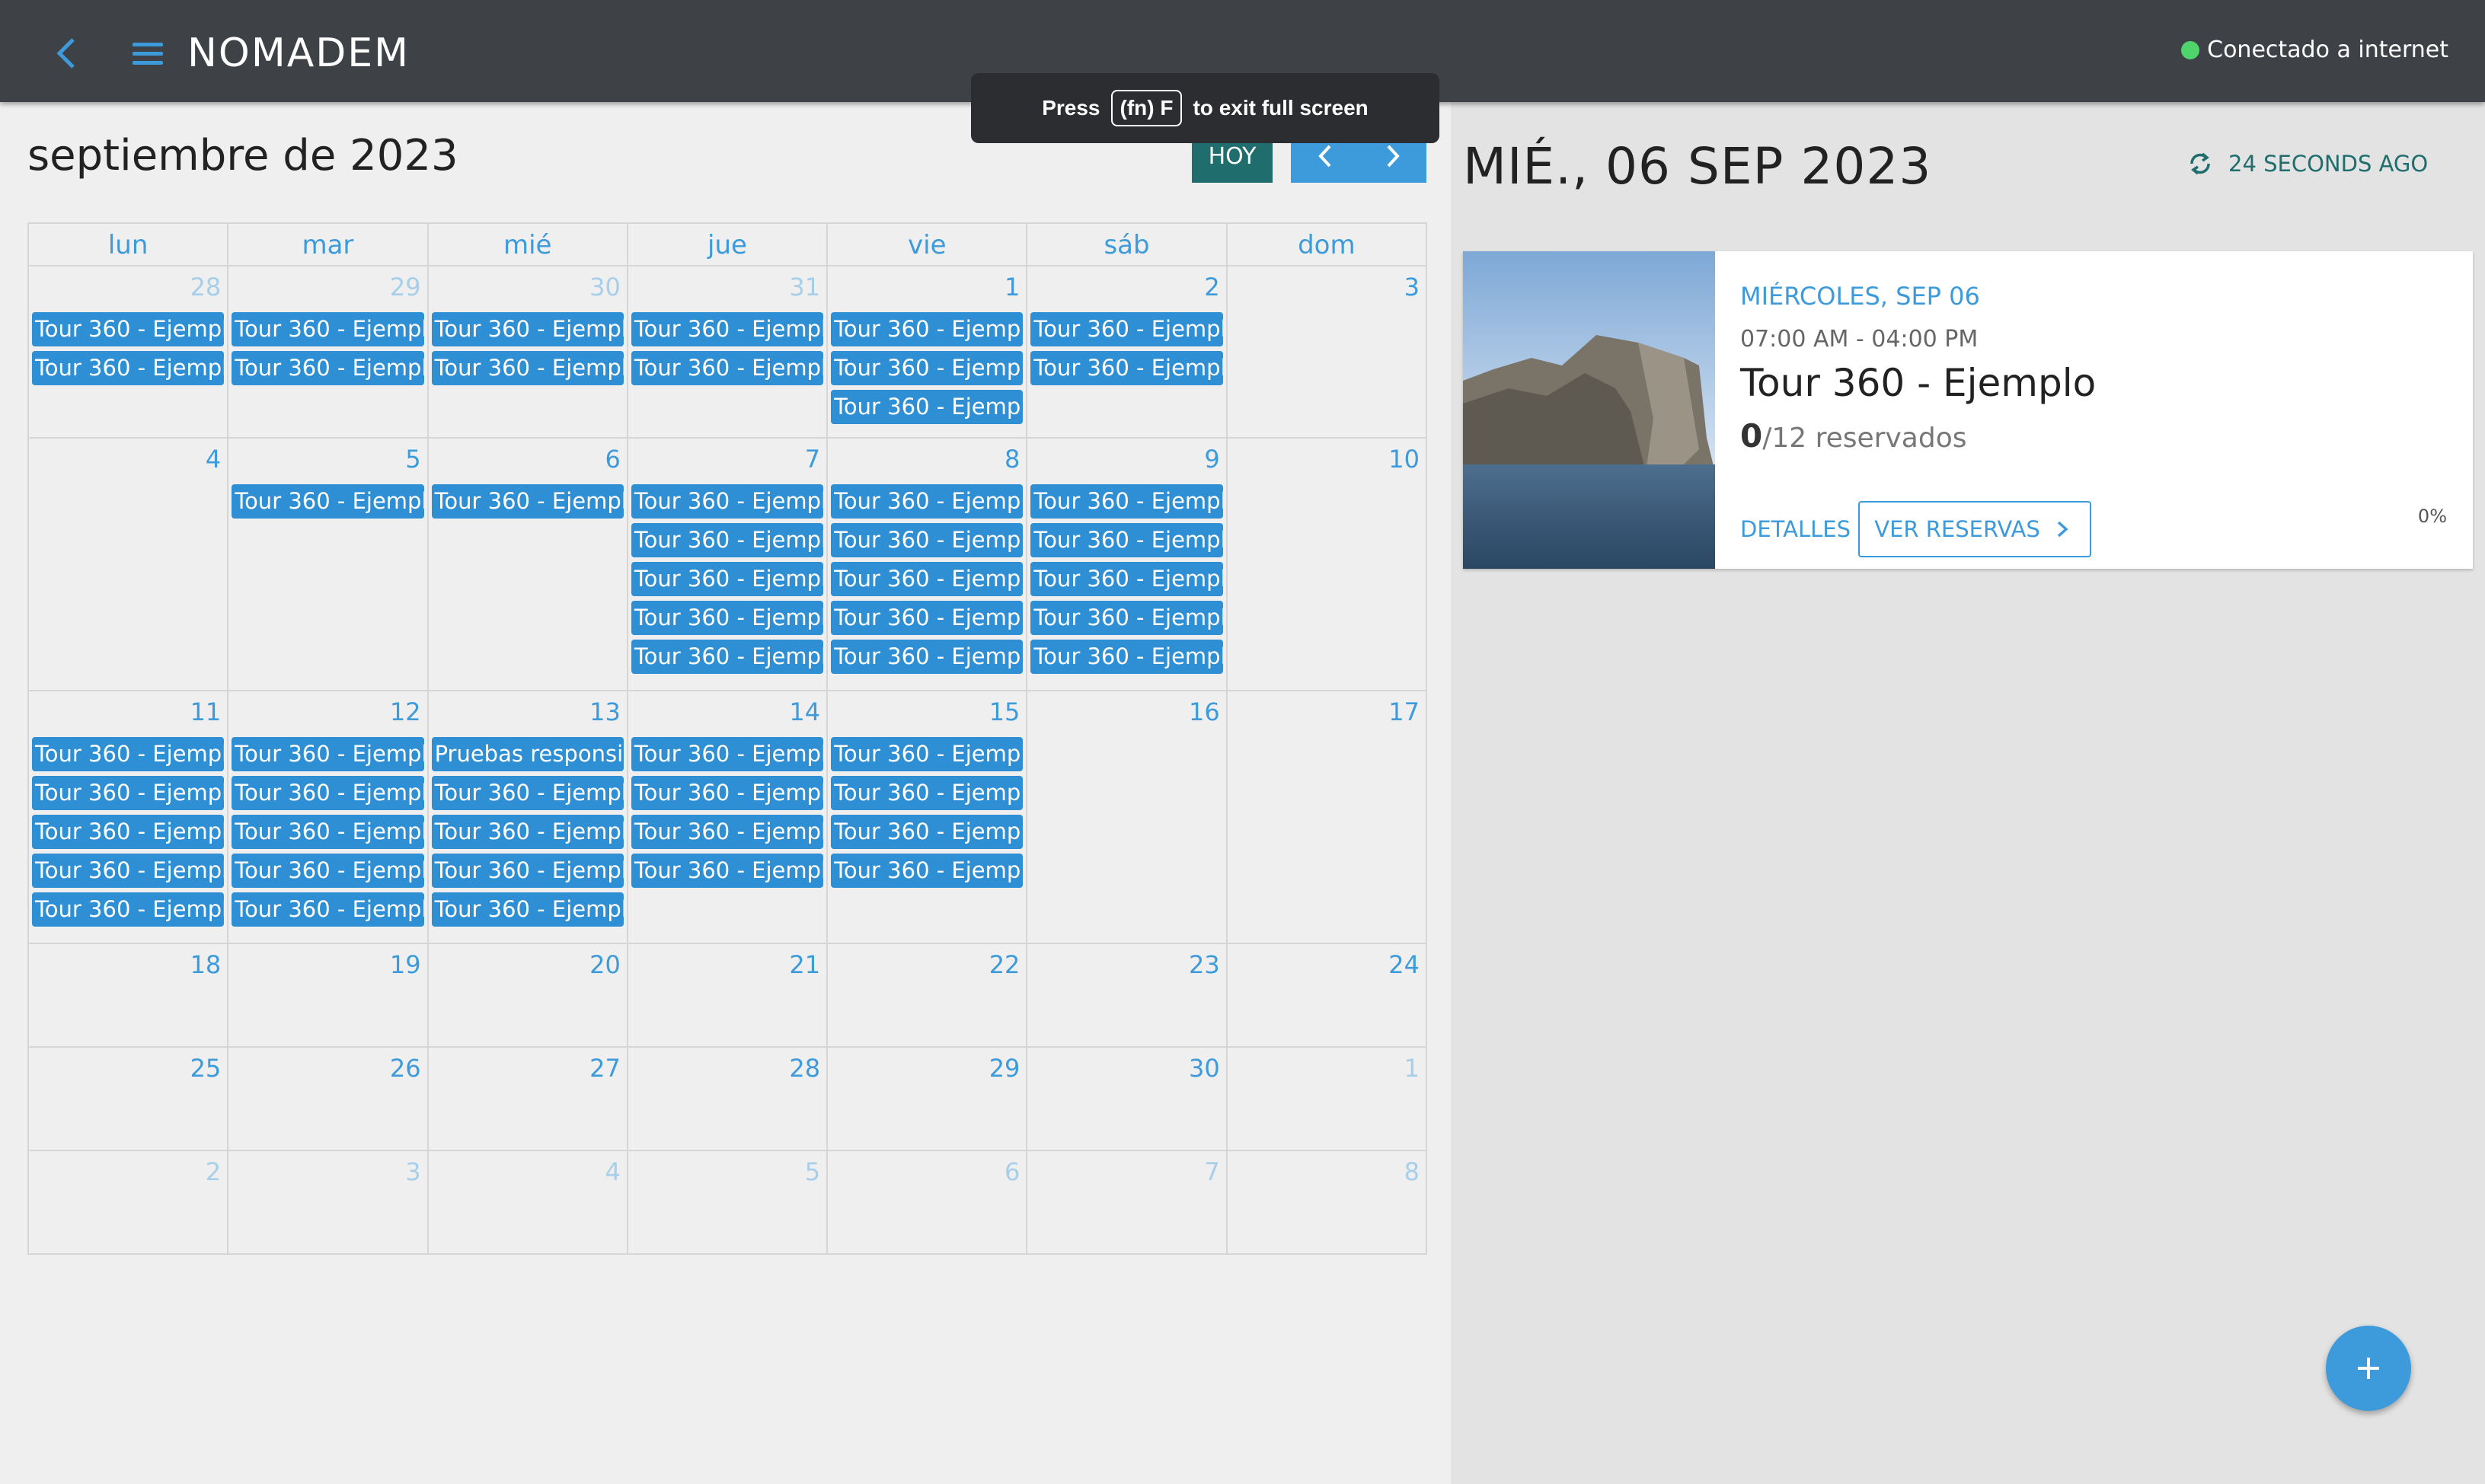  What do you see at coordinates (1127, 817) in the screenshot?
I see `day-cell: 16` at bounding box center [1127, 817].